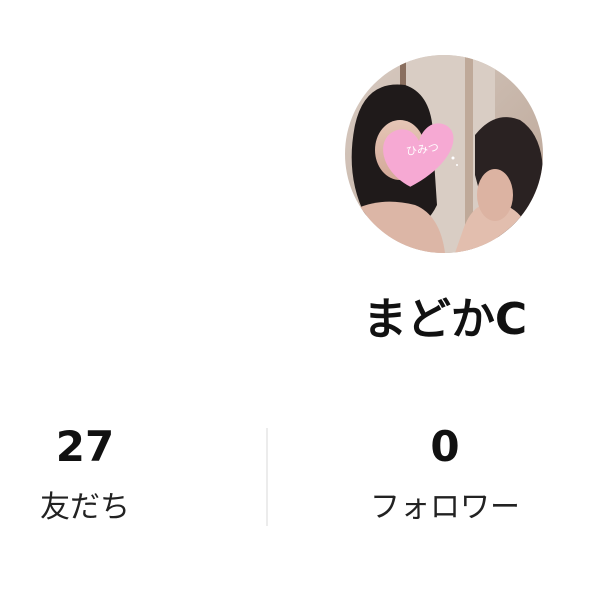  What do you see at coordinates (267, 477) in the screenshot?
I see `stats-divider` at bounding box center [267, 477].